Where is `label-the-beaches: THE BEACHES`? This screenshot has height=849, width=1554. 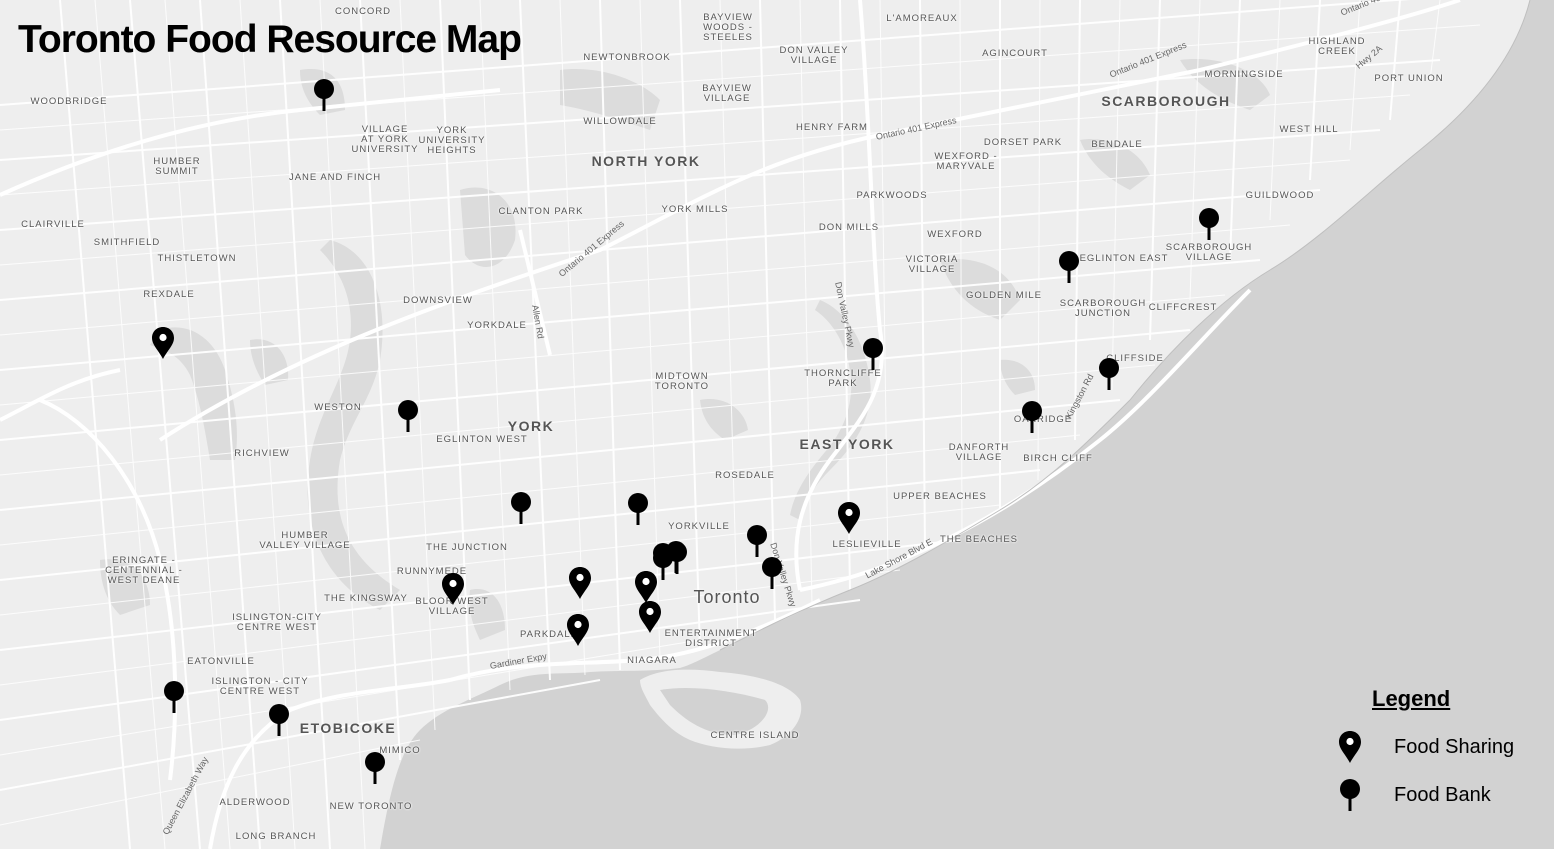 label-the-beaches: THE BEACHES is located at coordinates (979, 539).